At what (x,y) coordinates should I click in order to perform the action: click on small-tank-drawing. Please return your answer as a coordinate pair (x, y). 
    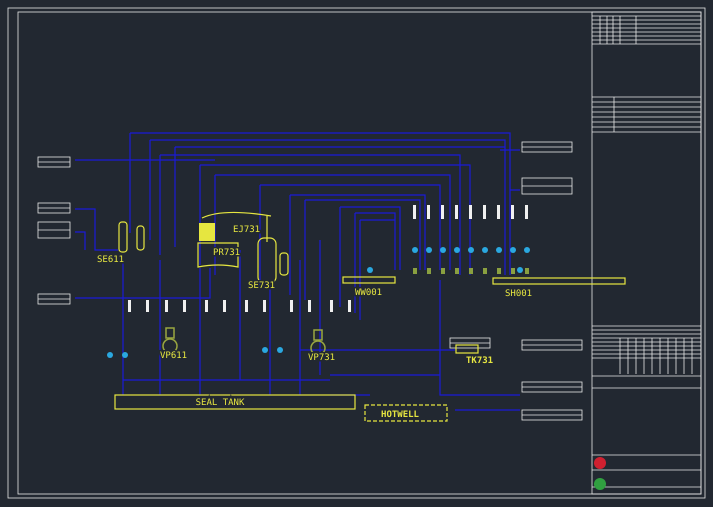
    Looking at the image, I should click on (467, 349).